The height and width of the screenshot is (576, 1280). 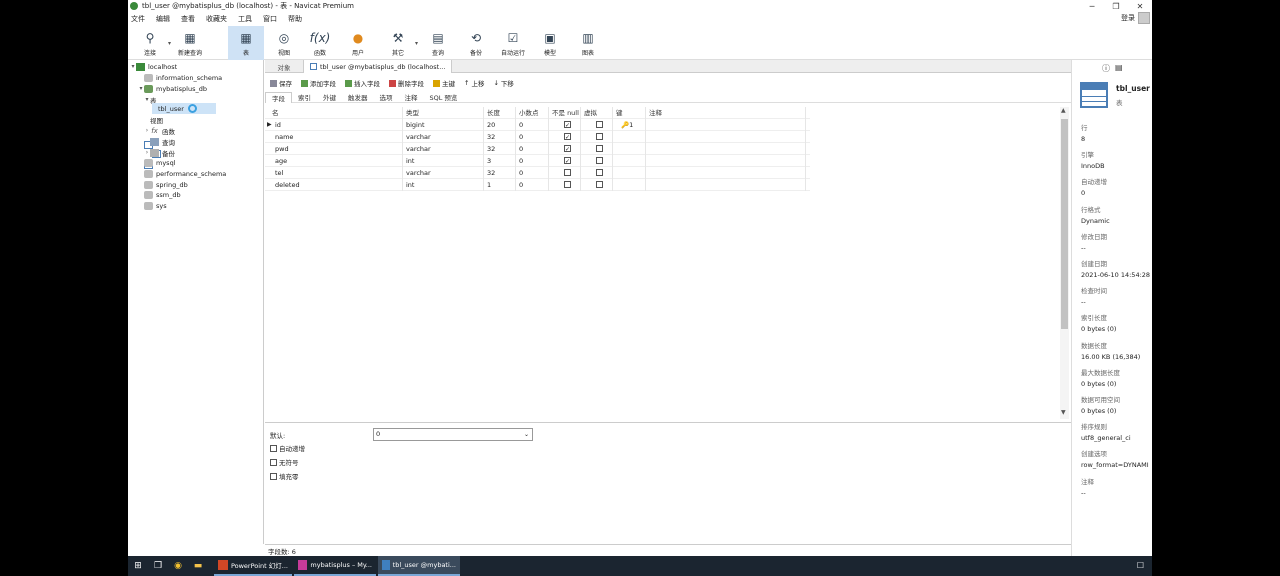 What do you see at coordinates (500, 185) in the screenshot?
I see `cell-len: 1` at bounding box center [500, 185].